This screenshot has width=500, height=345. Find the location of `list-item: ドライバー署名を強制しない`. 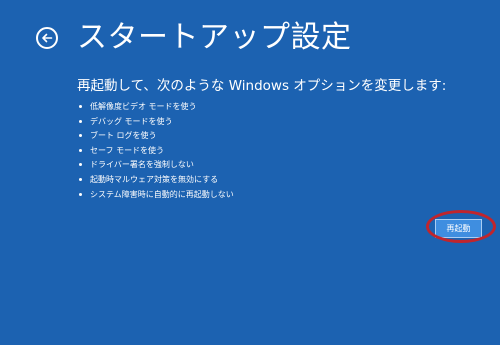

list-item: ドライバー署名を強制しない is located at coordinates (156, 164).